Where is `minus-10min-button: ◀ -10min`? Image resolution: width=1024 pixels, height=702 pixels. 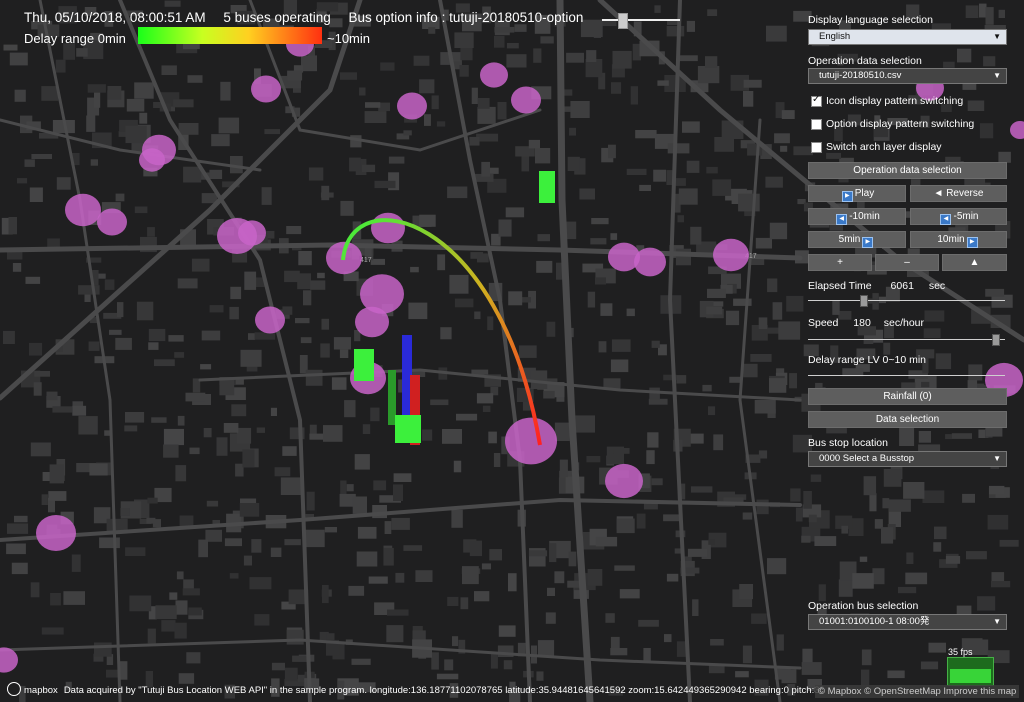
minus-10min-button: ◀ -10min is located at coordinates (857, 216).